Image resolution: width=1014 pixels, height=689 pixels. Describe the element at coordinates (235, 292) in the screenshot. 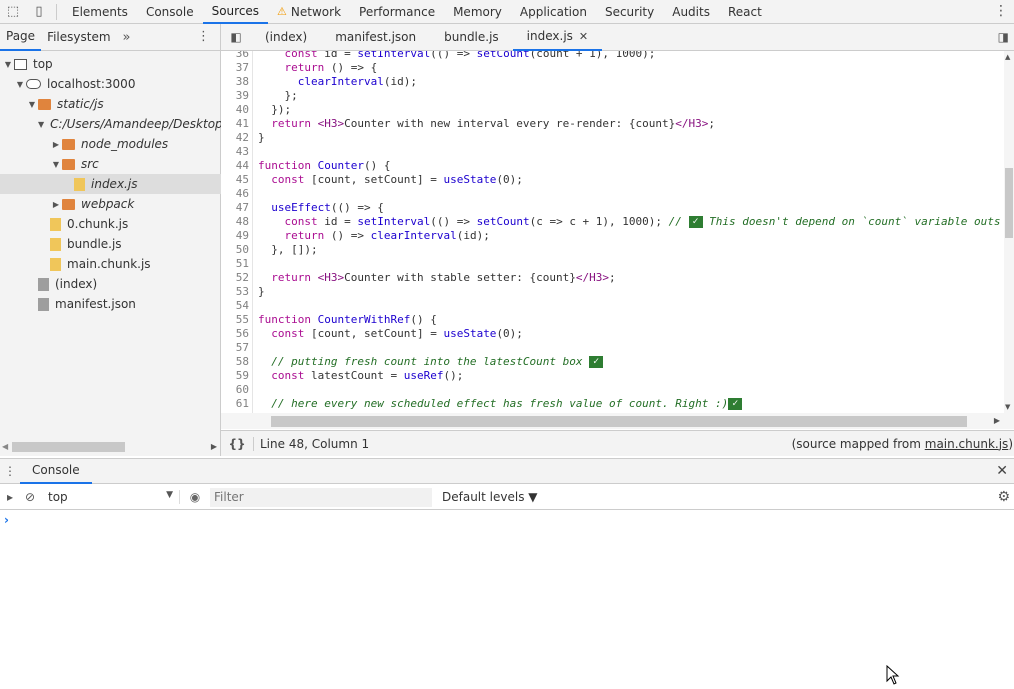

I see `line-number: 53` at that location.